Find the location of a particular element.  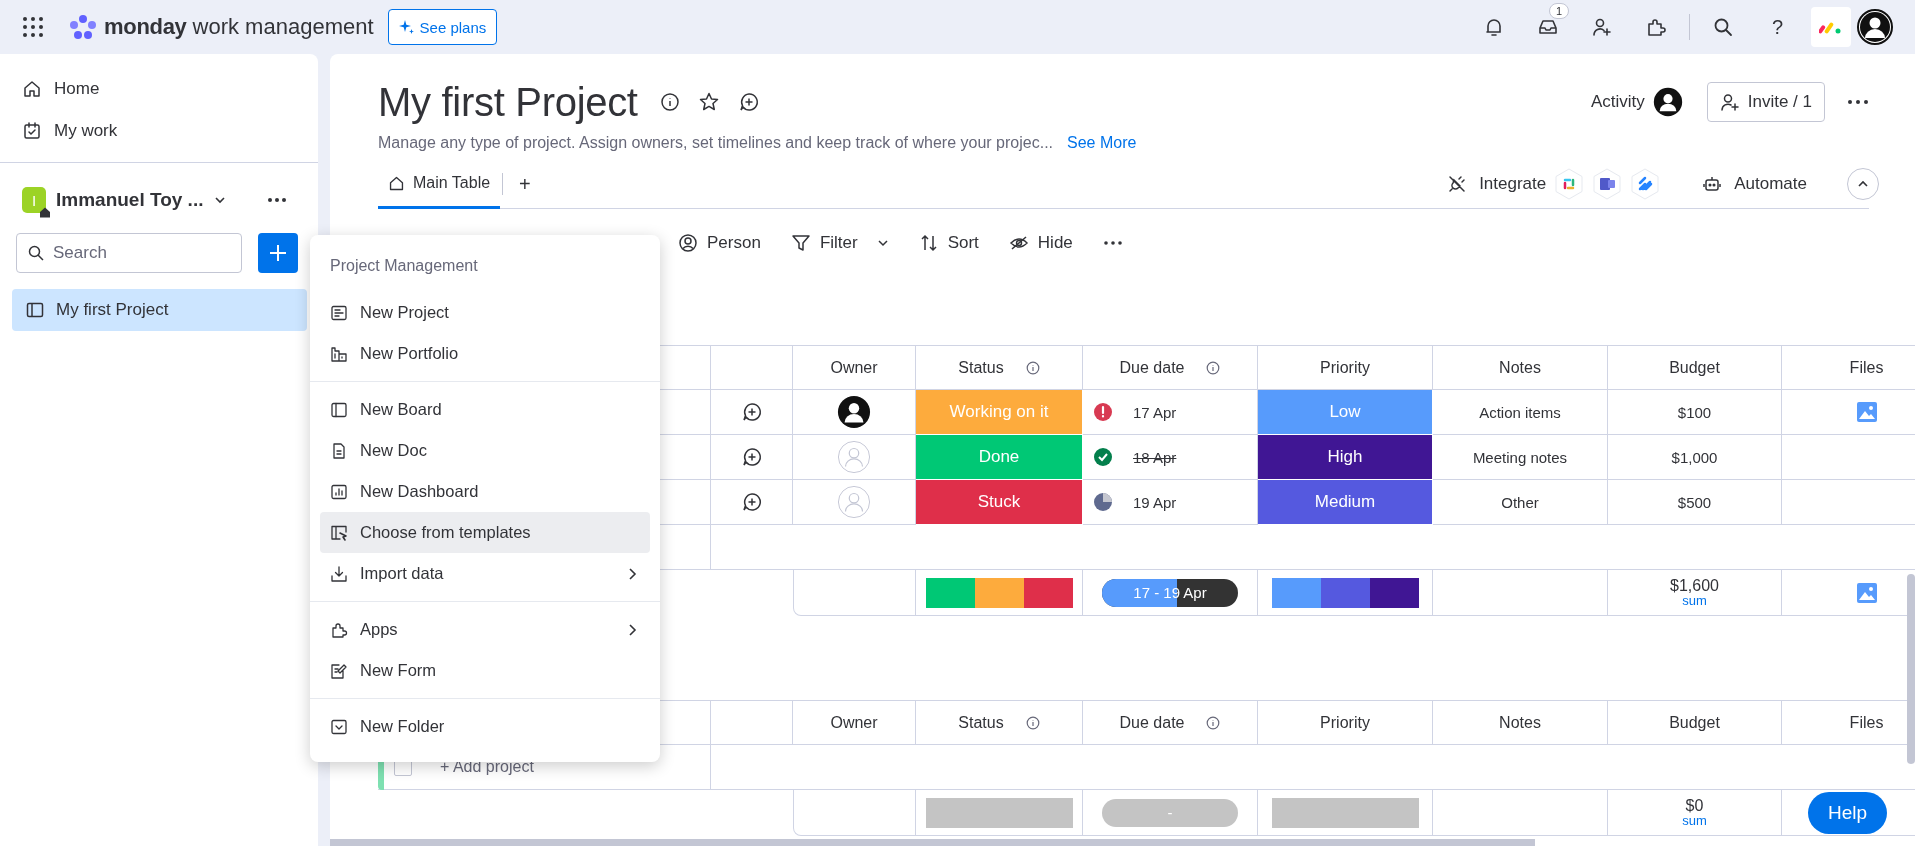

product-switcher-icon is located at coordinates (1831, 27).